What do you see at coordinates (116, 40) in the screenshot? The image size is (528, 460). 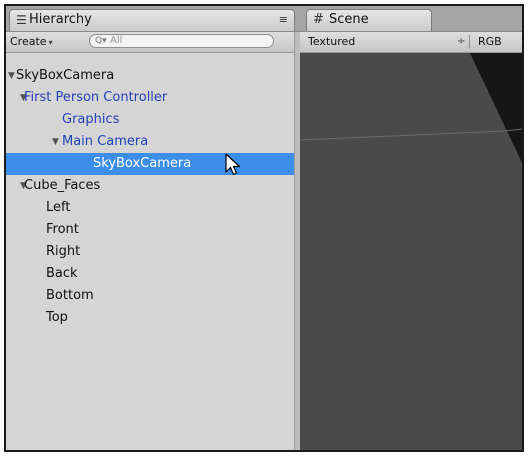 I see `search-placeholder: All` at bounding box center [116, 40].